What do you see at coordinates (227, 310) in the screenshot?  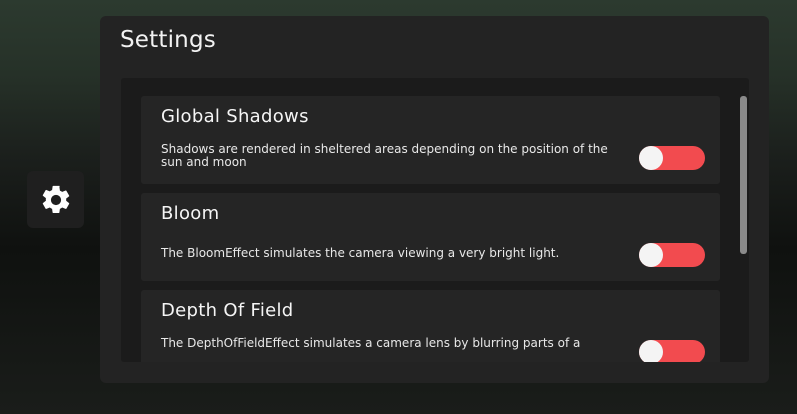 I see `setting-title: Depth Of Field` at bounding box center [227, 310].